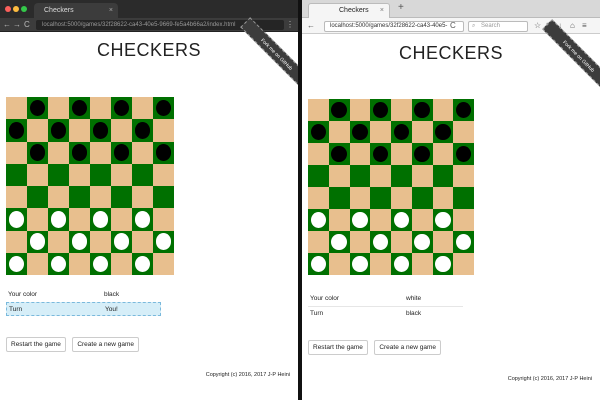 This screenshot has width=600, height=400. What do you see at coordinates (349, 10) in the screenshot?
I see `browser-tab: Checkers ×` at bounding box center [349, 10].